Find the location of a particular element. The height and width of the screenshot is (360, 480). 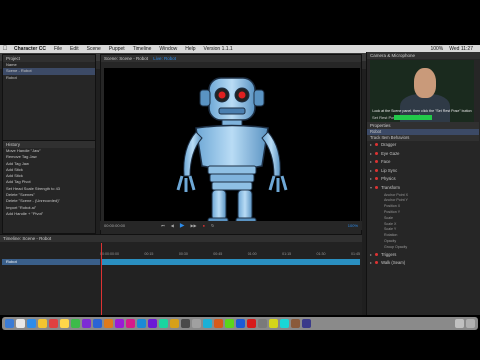

dreamweaver-icon is located at coordinates (163, 323).